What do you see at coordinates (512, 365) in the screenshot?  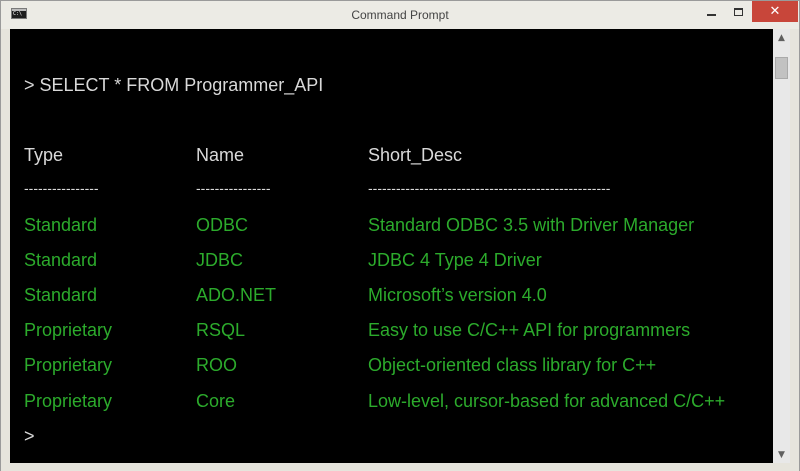 I see `row-desc: Object-oriented class library for C++` at bounding box center [512, 365].